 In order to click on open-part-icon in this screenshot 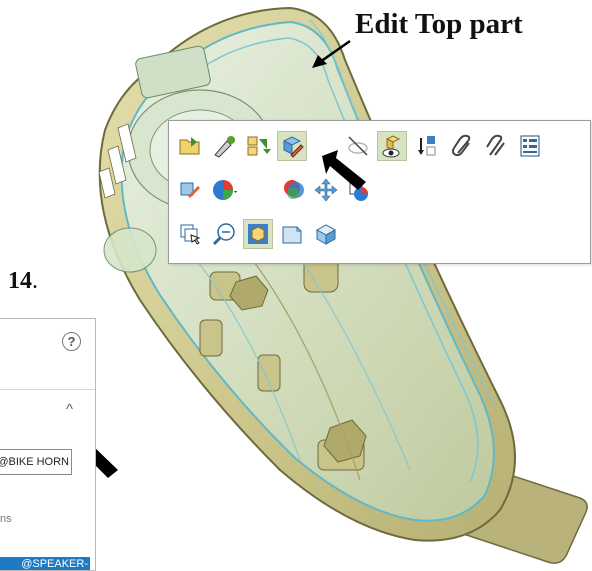, I will do `click(190, 146)`.